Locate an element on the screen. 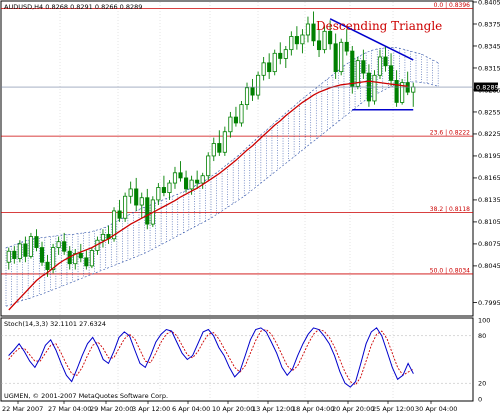 The height and width of the screenshot is (415, 500). time-tick-label: 6 Apr 04:00 is located at coordinates (191, 409).